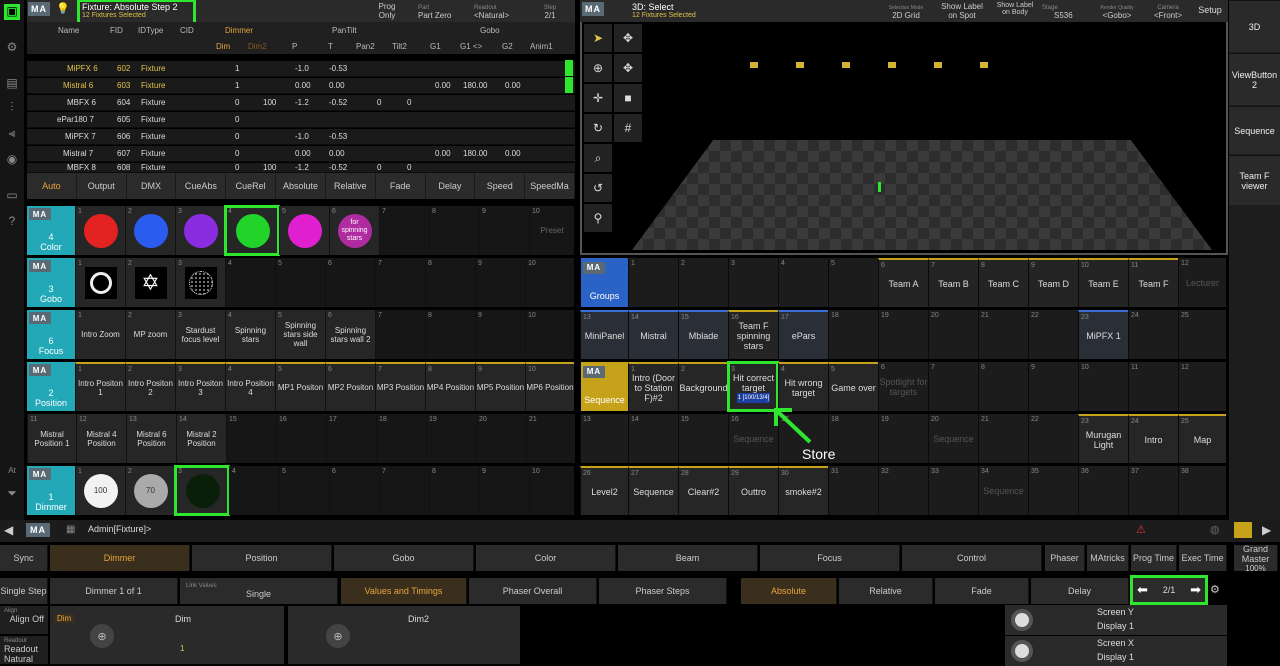 This screenshot has height=666, width=1280. What do you see at coordinates (200, 334) in the screenshot?
I see `focus-preset: 3 Stardust focus level` at bounding box center [200, 334].